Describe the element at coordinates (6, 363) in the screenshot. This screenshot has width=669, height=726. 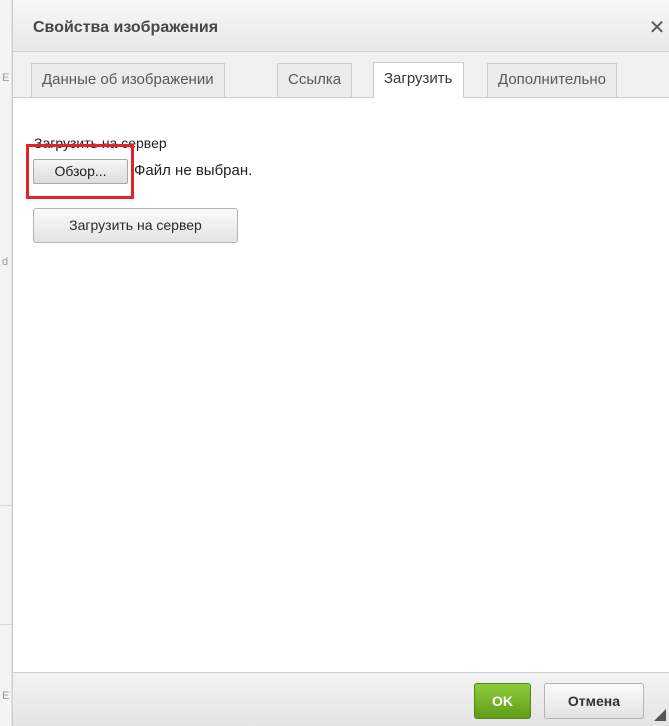
I see `background-page-edge: Е d Е` at that location.